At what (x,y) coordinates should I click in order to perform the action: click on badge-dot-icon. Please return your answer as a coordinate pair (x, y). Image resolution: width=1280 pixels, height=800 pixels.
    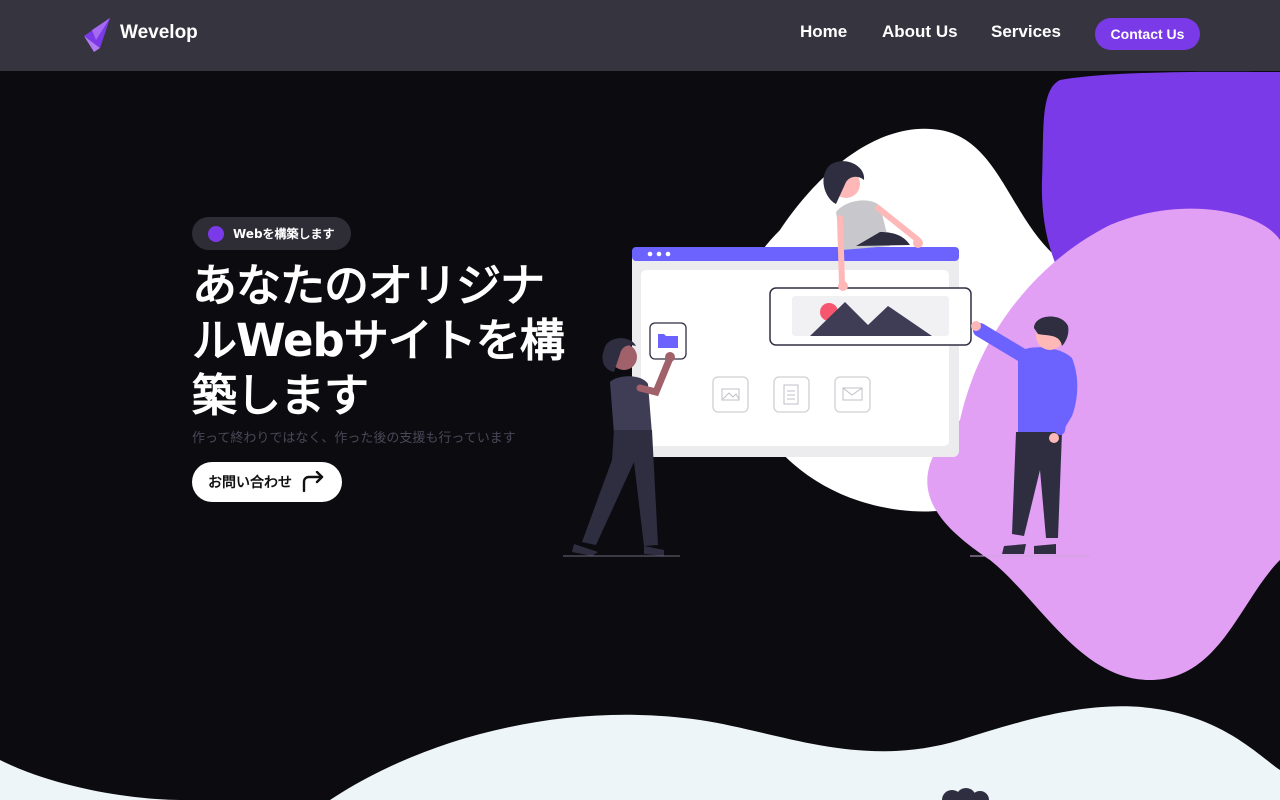
    Looking at the image, I should click on (216, 233).